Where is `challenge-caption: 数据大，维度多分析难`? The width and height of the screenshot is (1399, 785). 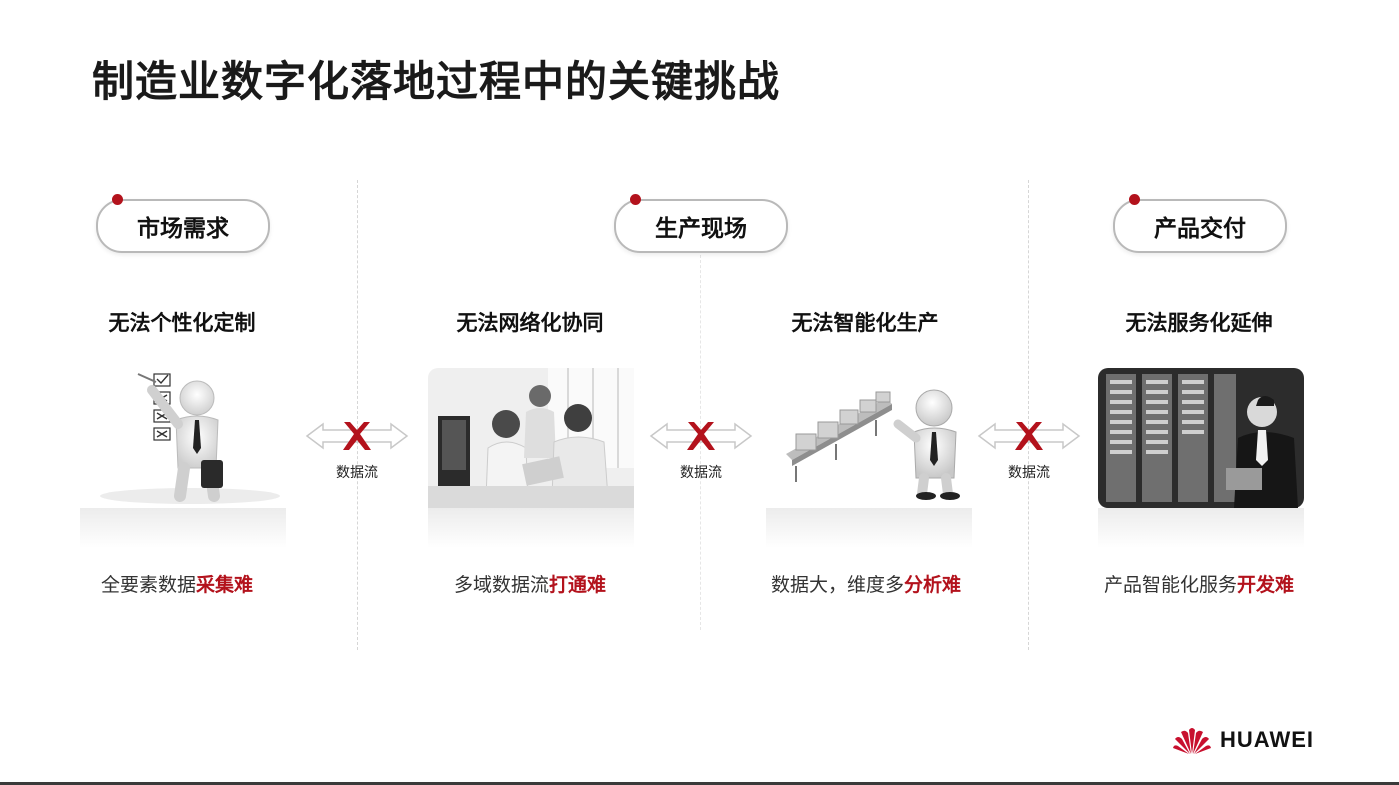
challenge-caption: 数据大，维度多分析难 is located at coordinates (866, 583).